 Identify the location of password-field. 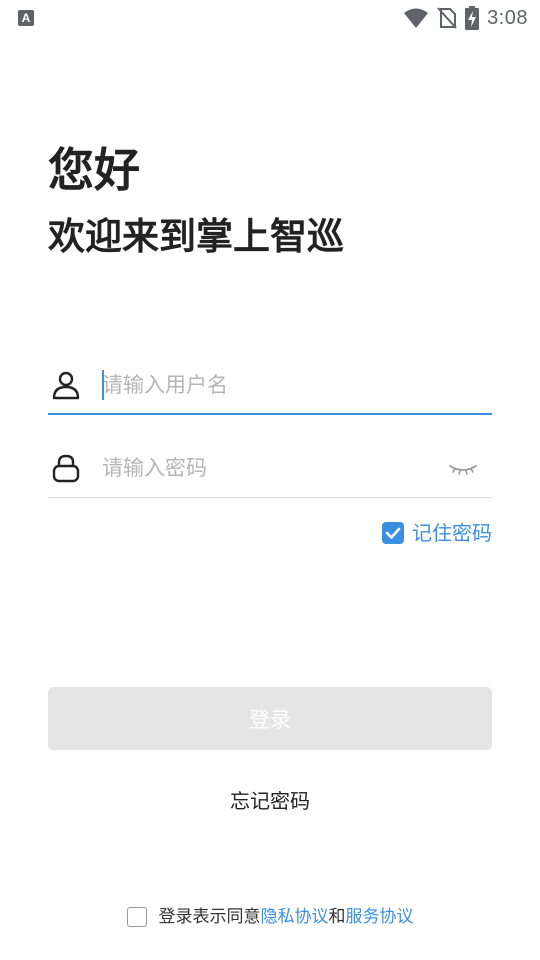
(270, 468).